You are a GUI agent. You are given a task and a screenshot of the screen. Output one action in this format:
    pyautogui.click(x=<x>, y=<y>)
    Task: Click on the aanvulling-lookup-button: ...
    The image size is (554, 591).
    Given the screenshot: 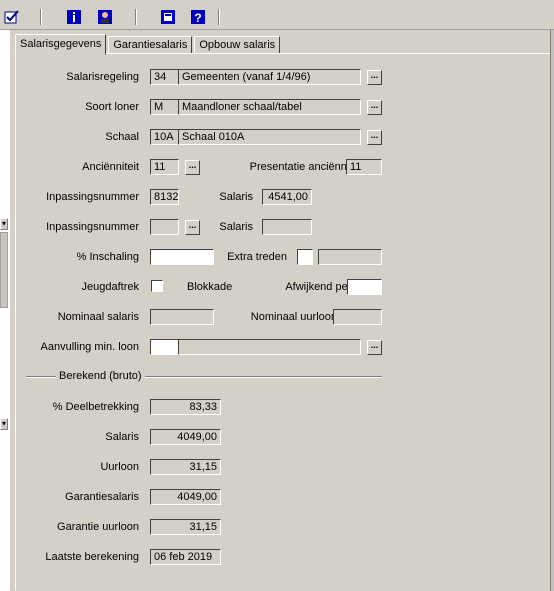 What is the action you would take?
    pyautogui.click(x=374, y=347)
    